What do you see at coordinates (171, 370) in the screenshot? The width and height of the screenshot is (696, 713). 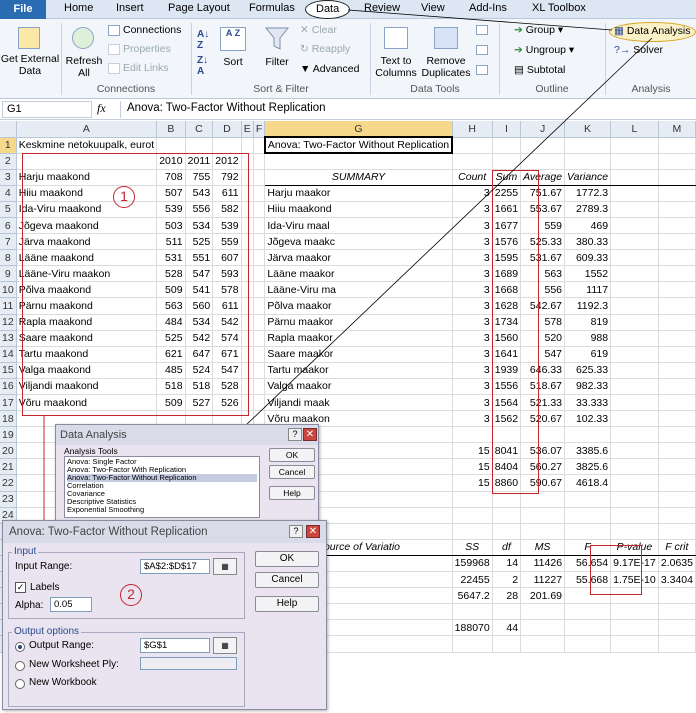 I see `cell: 485` at bounding box center [171, 370].